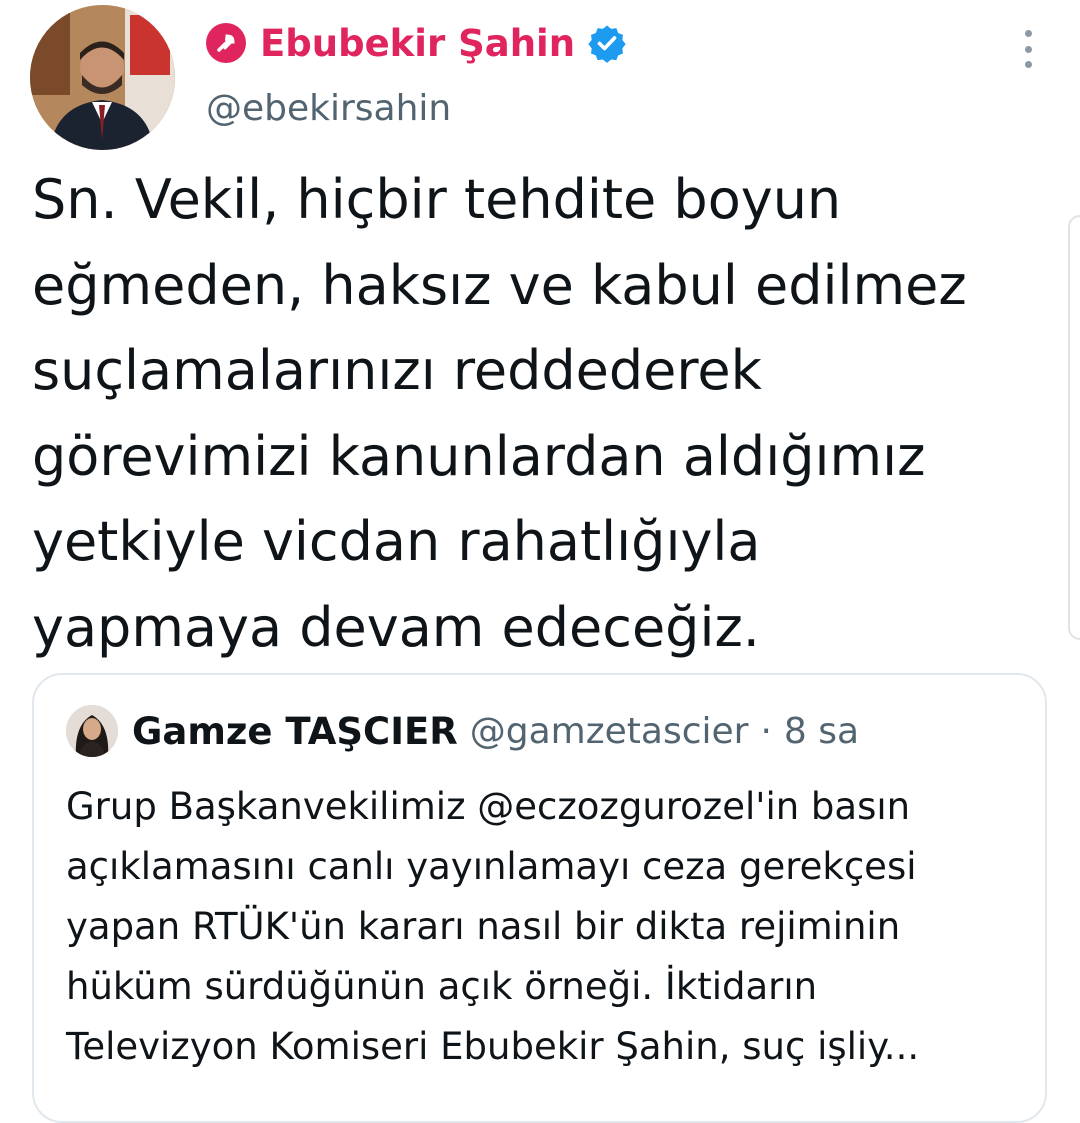  I want to click on quoted-tweet-time: 8 sa, so click(821, 731).